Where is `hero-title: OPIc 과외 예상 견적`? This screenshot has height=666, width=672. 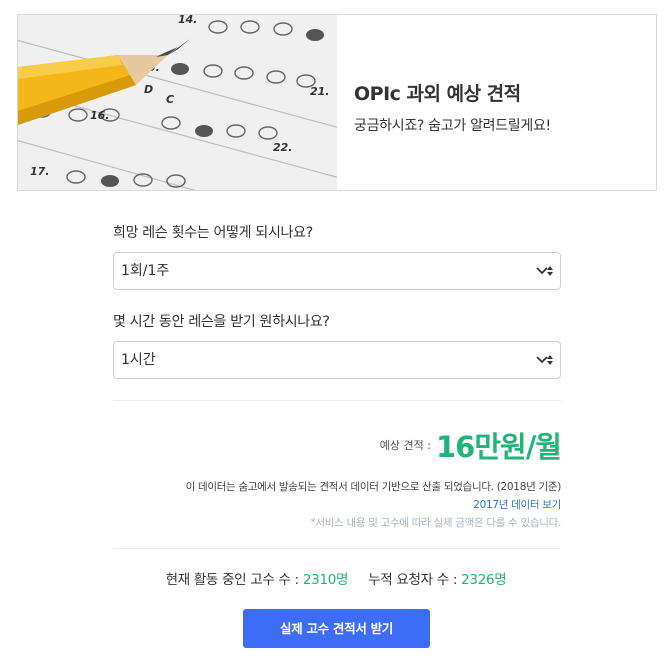
hero-title: OPIc 과외 예상 견적 is located at coordinates (437, 94).